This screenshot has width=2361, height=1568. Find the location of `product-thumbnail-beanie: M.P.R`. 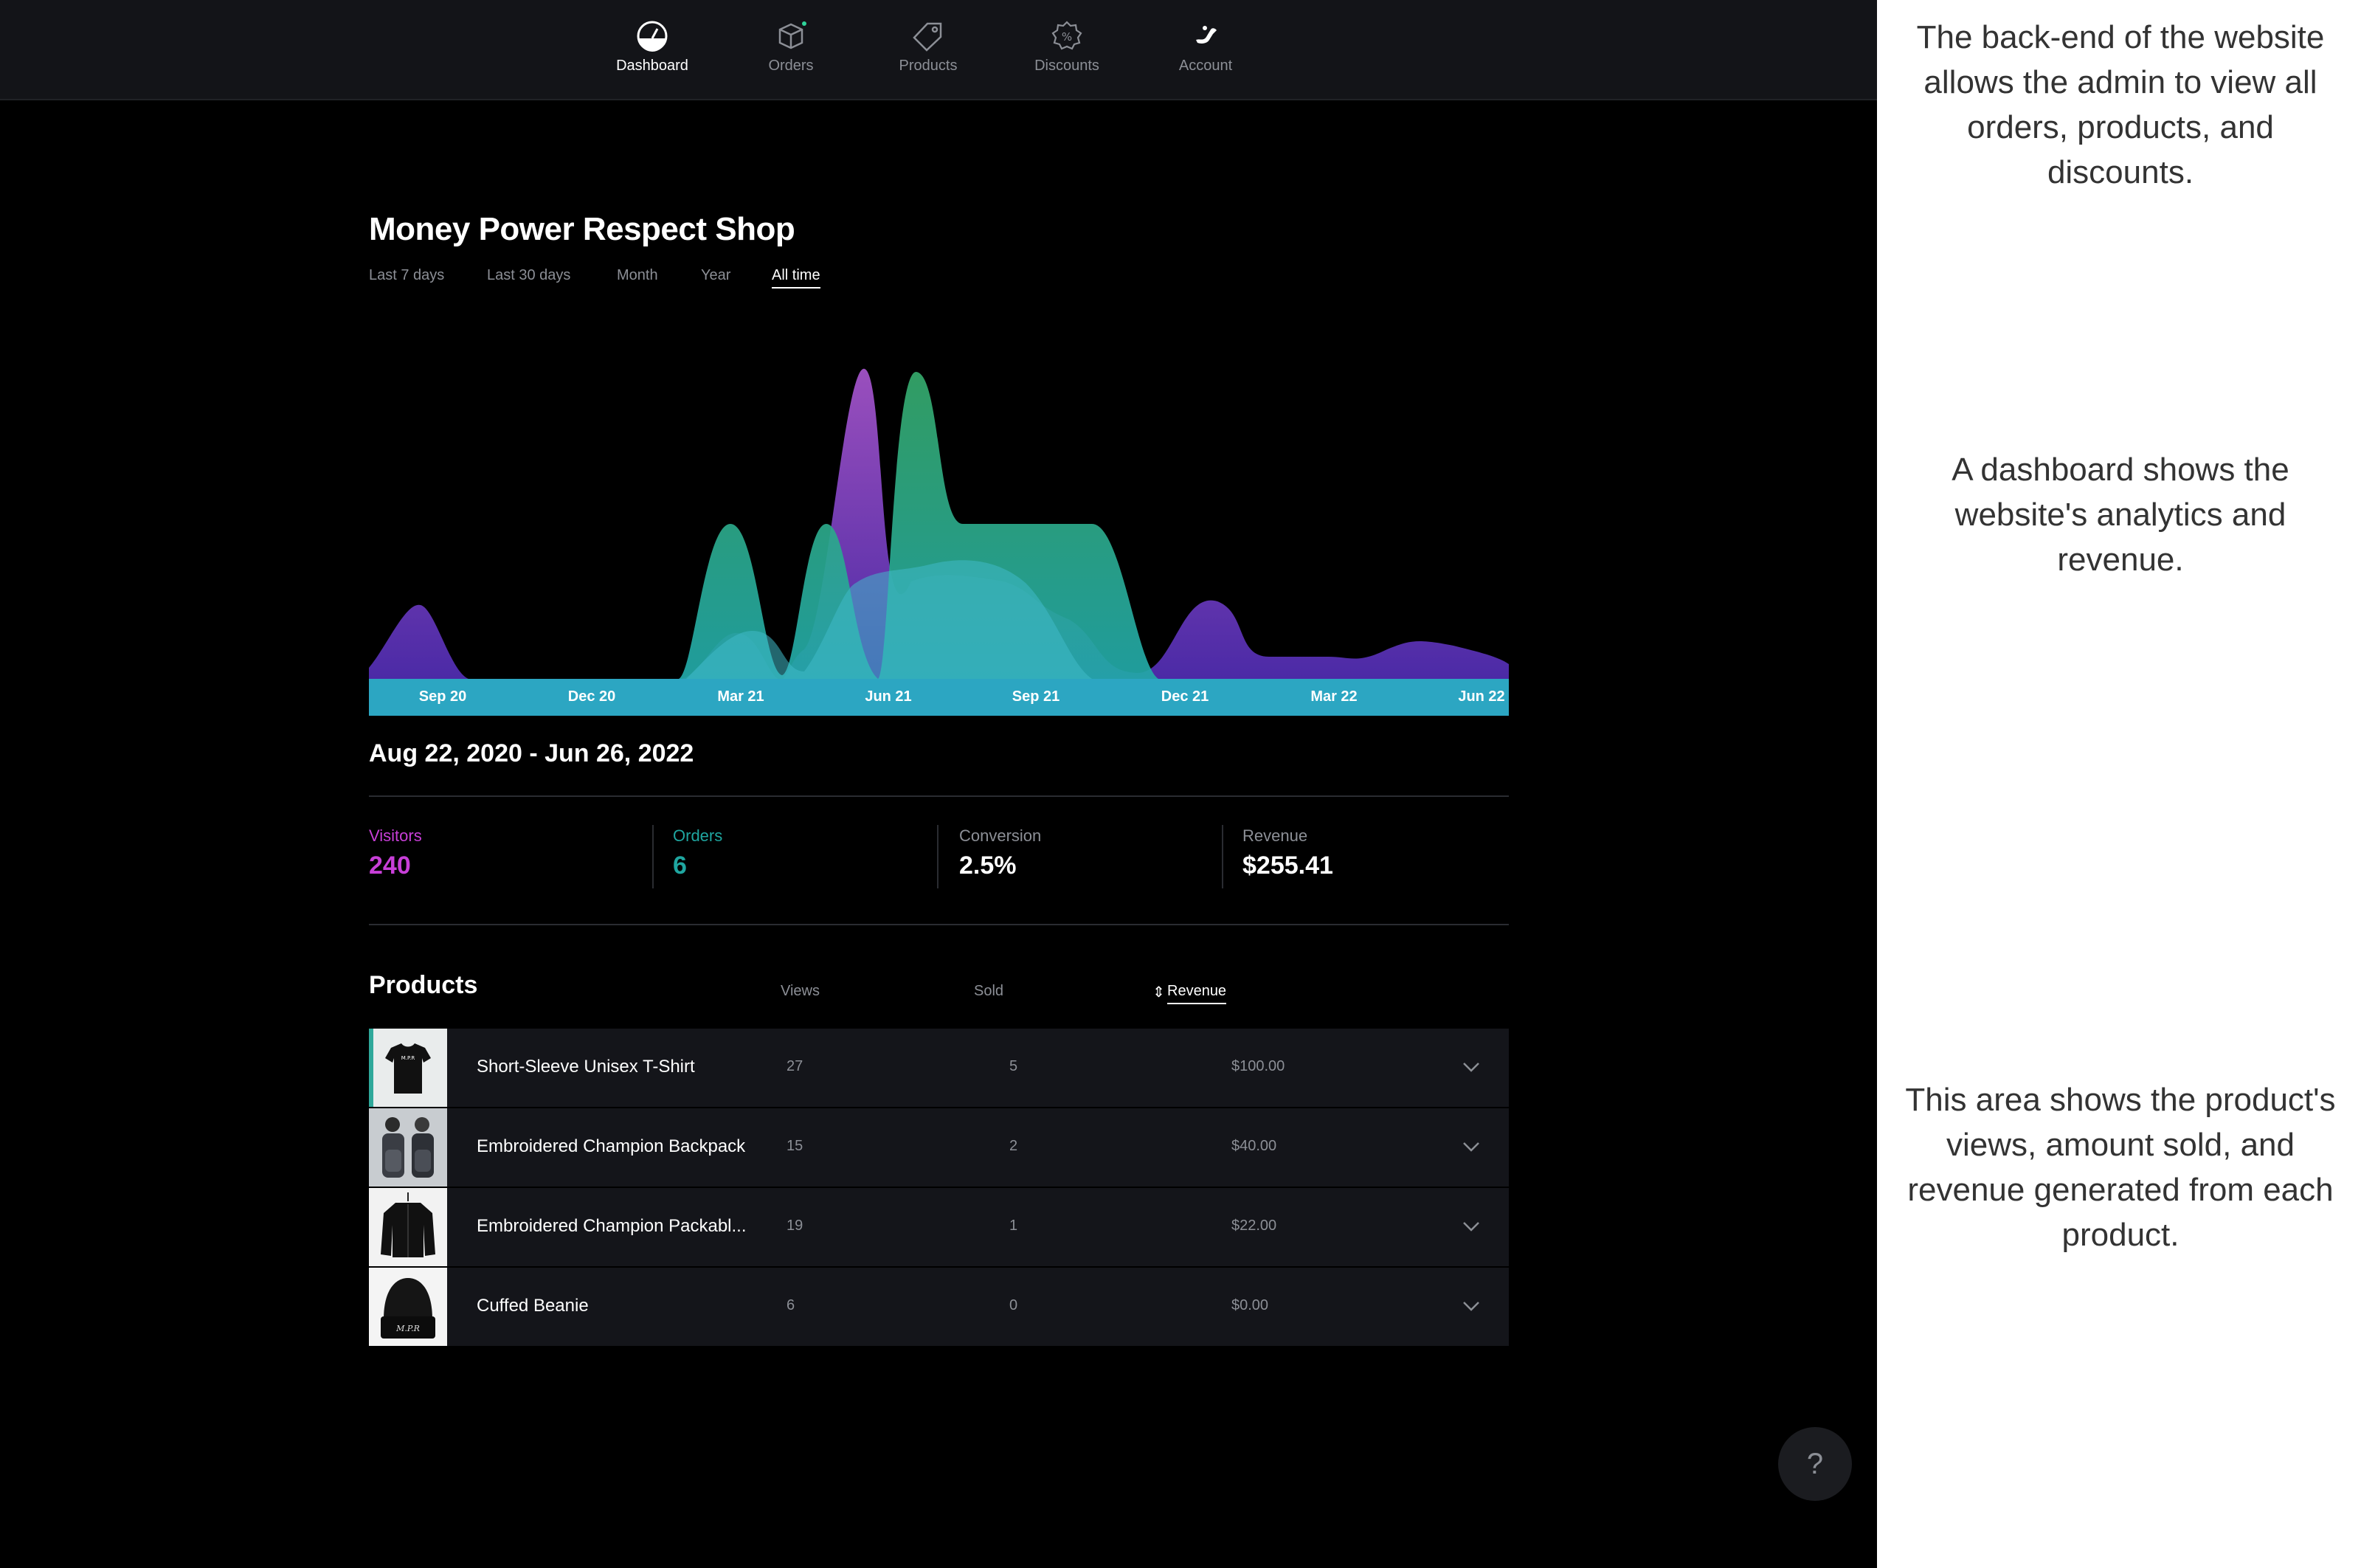

product-thumbnail-beanie: M.P.R is located at coordinates (408, 1307).